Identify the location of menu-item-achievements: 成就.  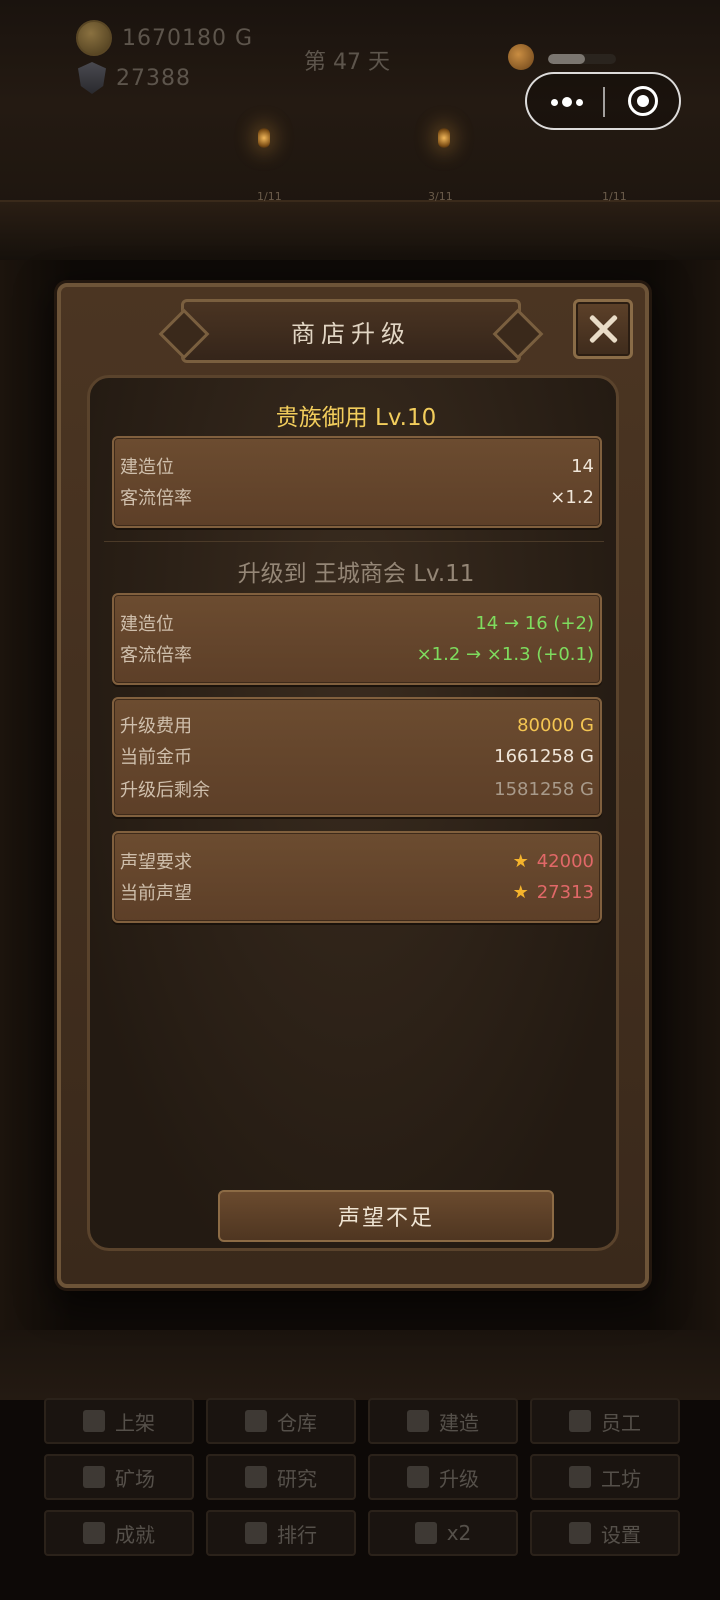
(119, 1533).